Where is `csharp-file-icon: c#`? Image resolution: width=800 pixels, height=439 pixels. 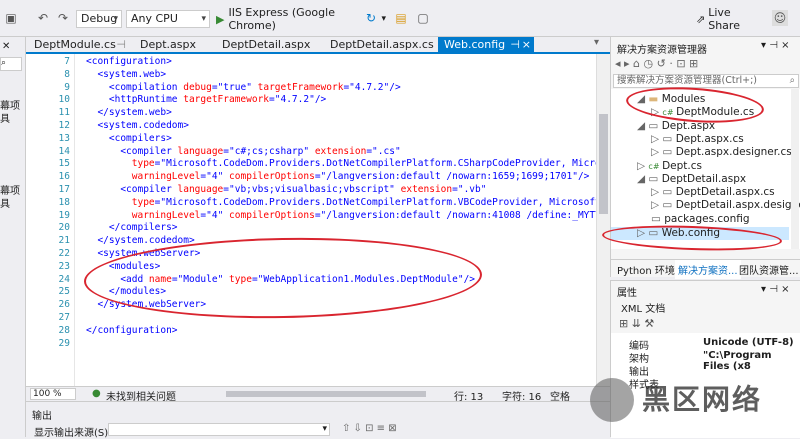 csharp-file-icon: c# is located at coordinates (655, 166).